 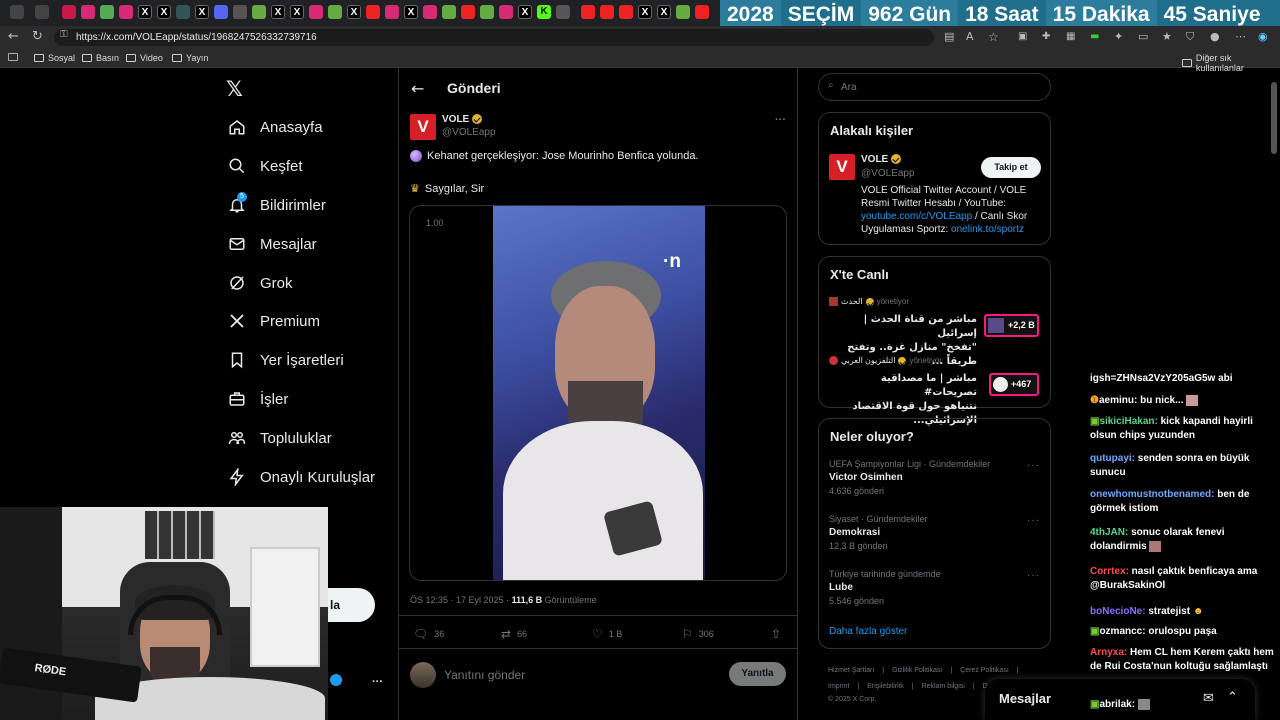 What do you see at coordinates (987, 229) in the screenshot?
I see `bio-link: onelink.to/sportz` at bounding box center [987, 229].